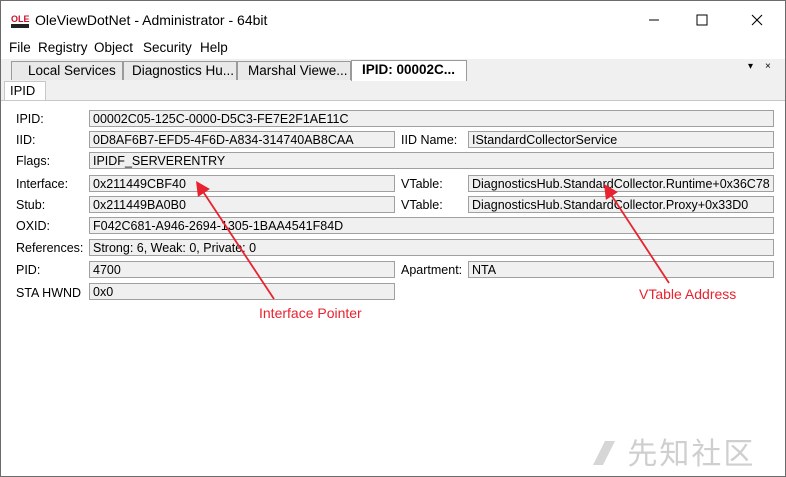 This screenshot has height=477, width=786. What do you see at coordinates (604, 453) in the screenshot?
I see `watermark-logo-icon` at bounding box center [604, 453].